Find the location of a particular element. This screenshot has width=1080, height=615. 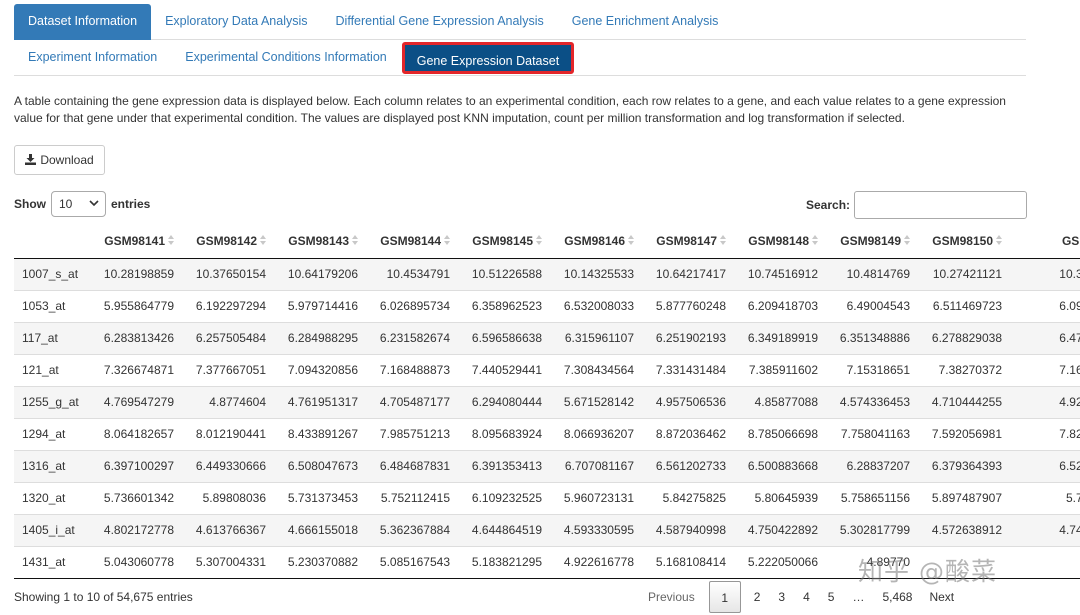

expression-value-cell: 6.294080444 is located at coordinates (506, 401).